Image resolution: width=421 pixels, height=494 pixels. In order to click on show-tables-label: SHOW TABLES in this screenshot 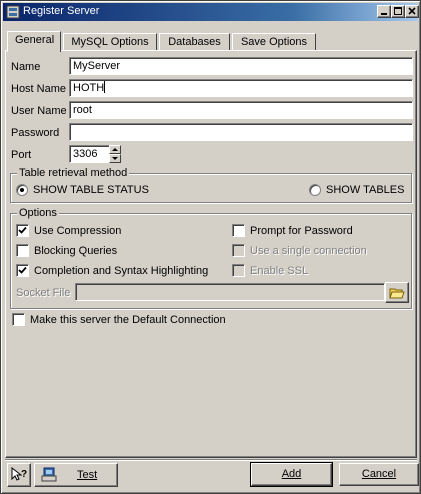, I will do `click(365, 190)`.